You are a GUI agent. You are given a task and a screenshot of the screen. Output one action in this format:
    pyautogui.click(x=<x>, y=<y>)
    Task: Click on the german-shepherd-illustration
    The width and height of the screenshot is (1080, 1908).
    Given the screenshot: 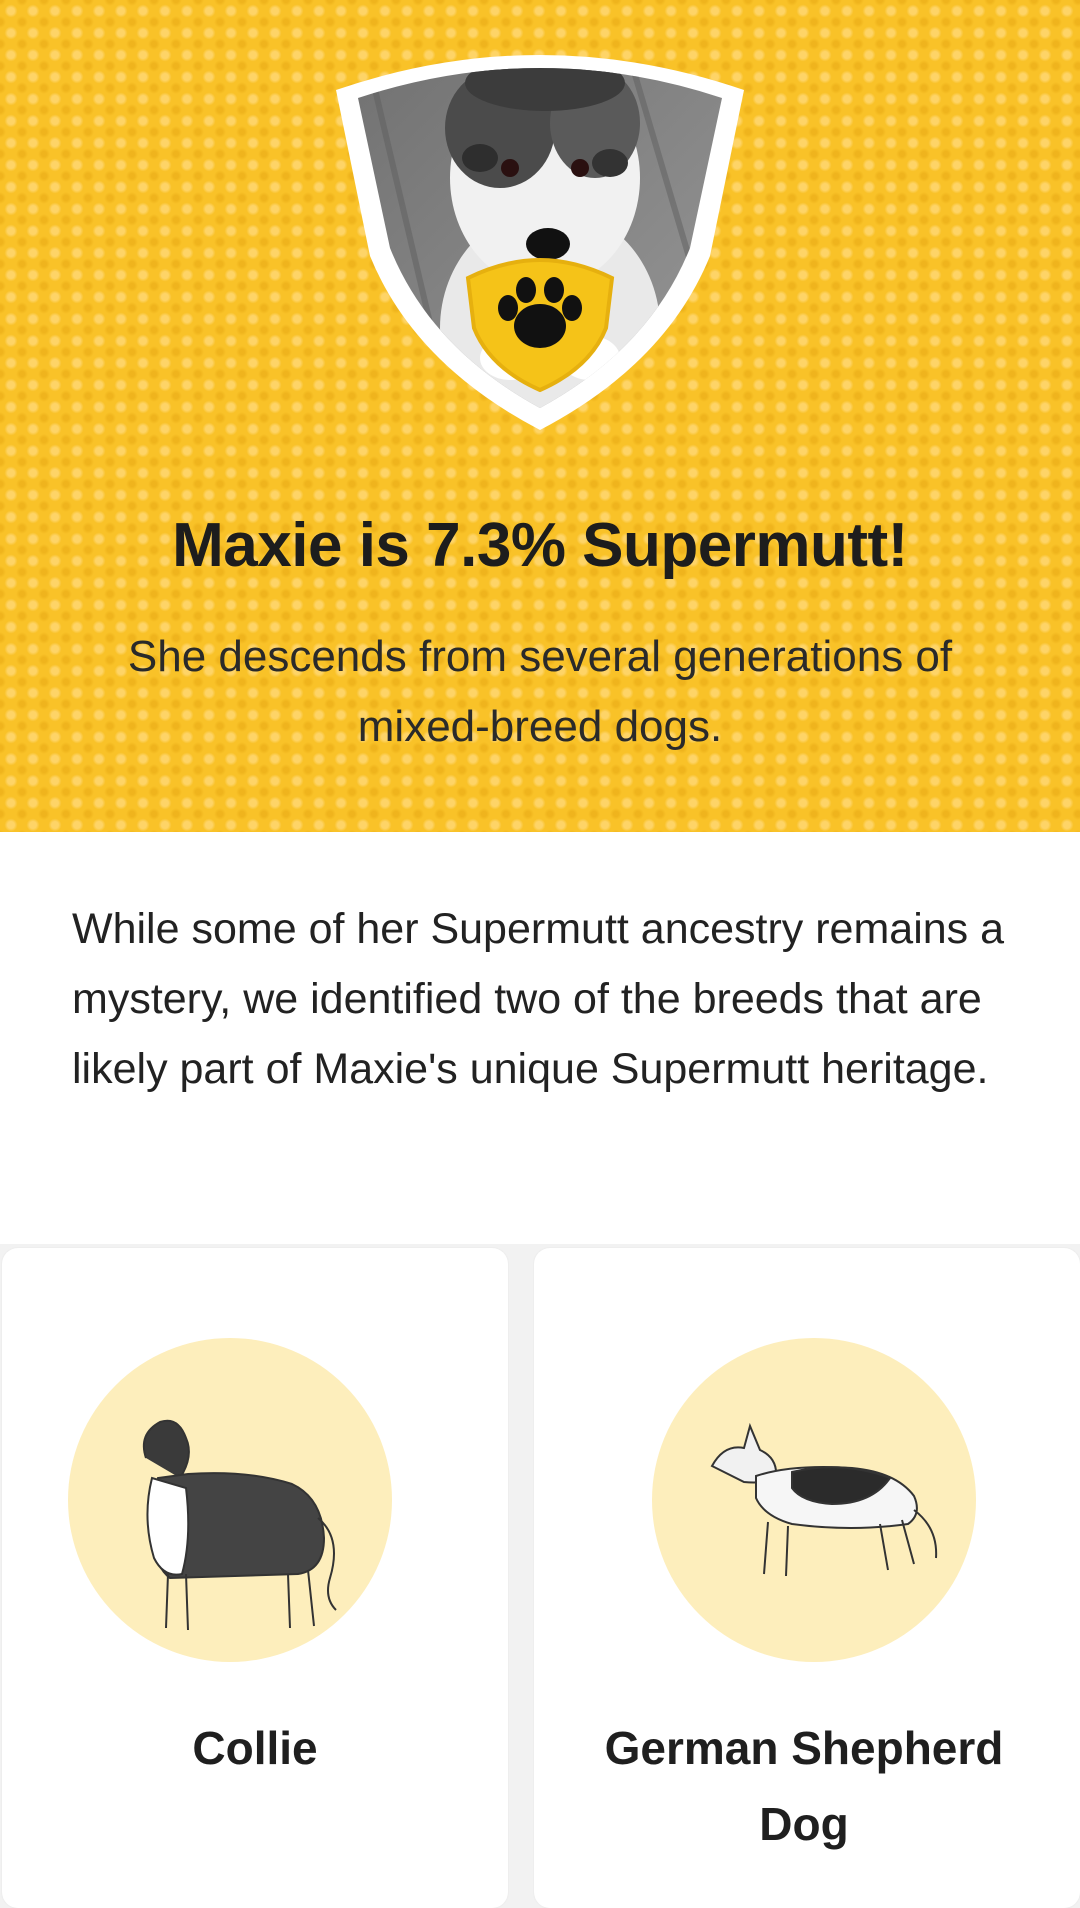 What is the action you would take?
    pyautogui.click(x=814, y=1500)
    